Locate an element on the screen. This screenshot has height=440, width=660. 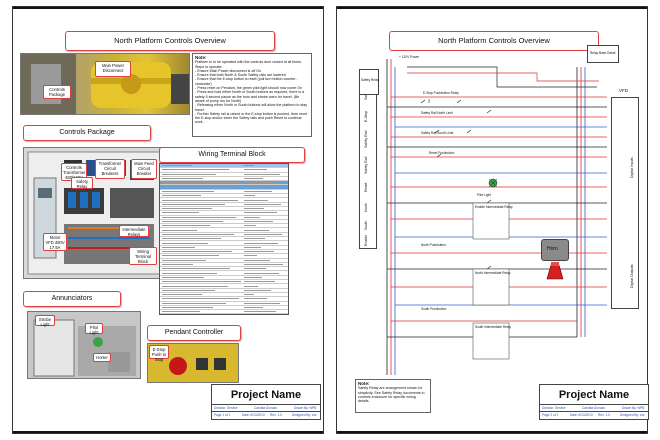
breakers-callout: Transformer Circuit Breakers is located at coordinates (110, 169).